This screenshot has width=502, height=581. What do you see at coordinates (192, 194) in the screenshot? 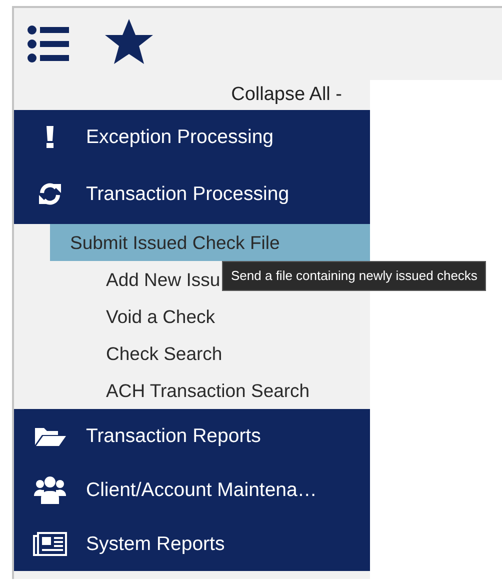
I see `nav-item: Transaction Processing` at bounding box center [192, 194].